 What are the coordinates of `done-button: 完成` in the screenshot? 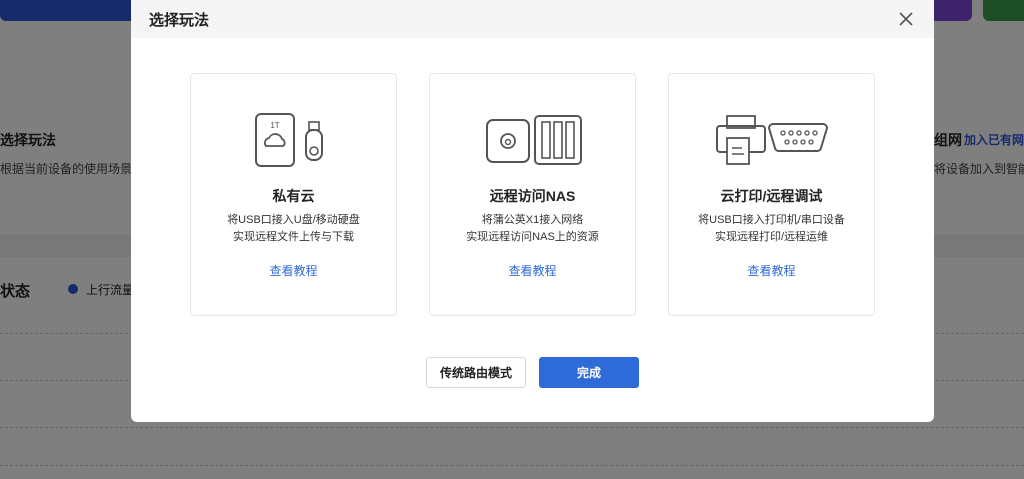 It's located at (589, 372).